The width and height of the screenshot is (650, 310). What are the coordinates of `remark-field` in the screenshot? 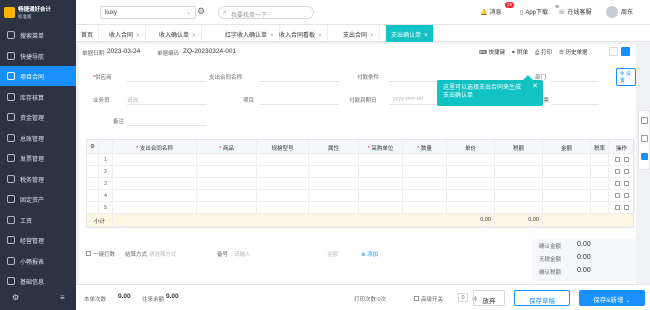 It's located at (167, 125).